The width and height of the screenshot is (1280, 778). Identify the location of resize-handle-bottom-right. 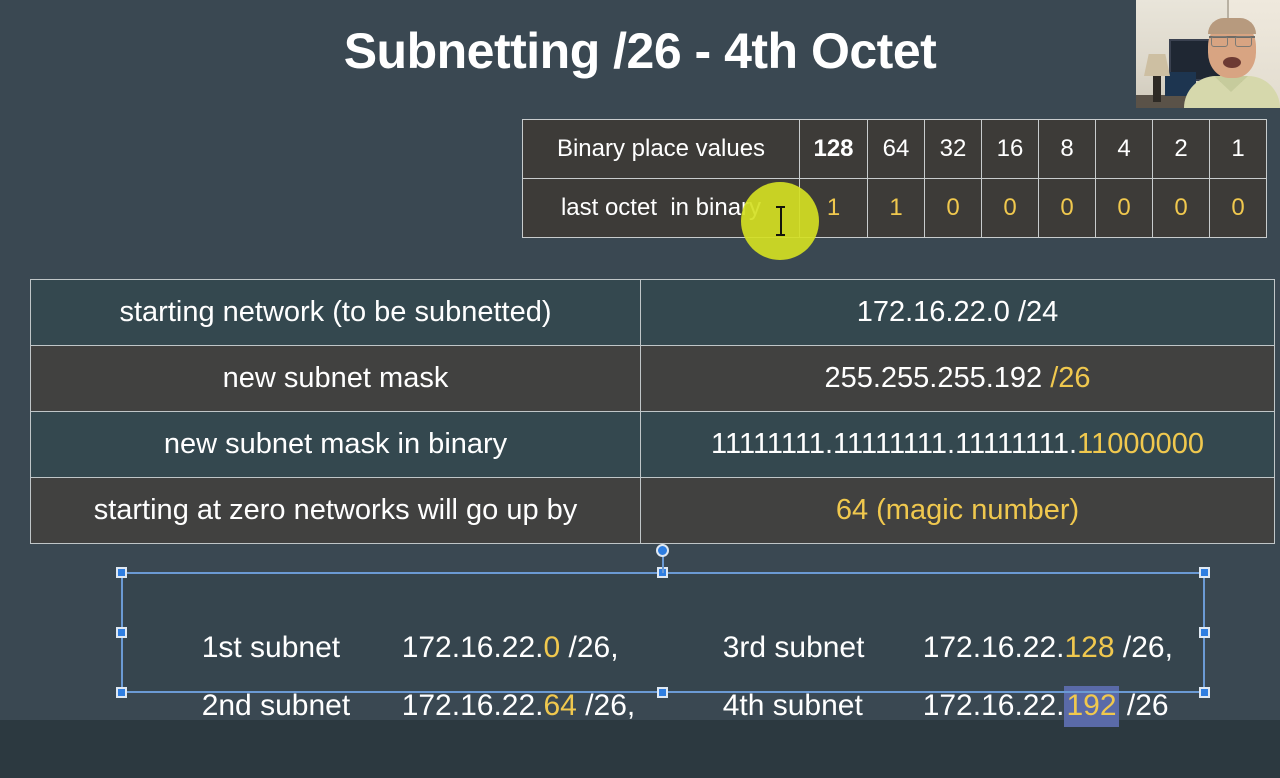
(1204, 692).